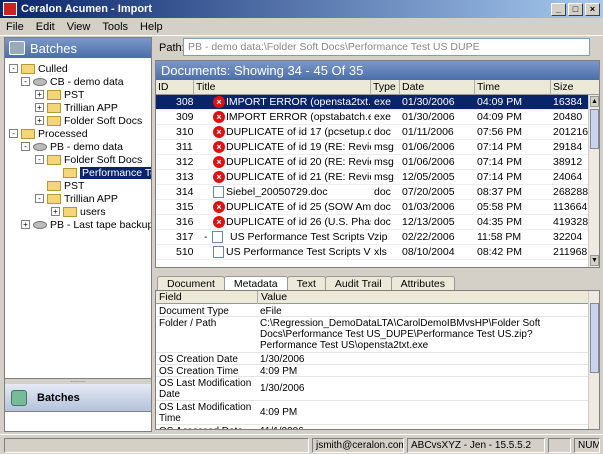 The height and width of the screenshot is (454, 603). Describe the element at coordinates (571, 222) in the screenshot. I see `cell-size: 419328` at that location.